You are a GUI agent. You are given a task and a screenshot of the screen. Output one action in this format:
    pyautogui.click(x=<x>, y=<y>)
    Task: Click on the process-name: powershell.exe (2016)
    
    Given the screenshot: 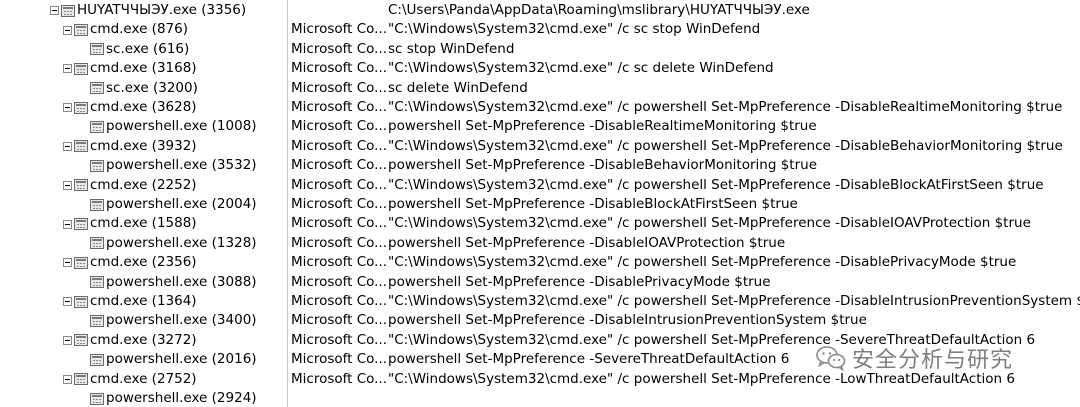 What is the action you would take?
    pyautogui.click(x=181, y=359)
    